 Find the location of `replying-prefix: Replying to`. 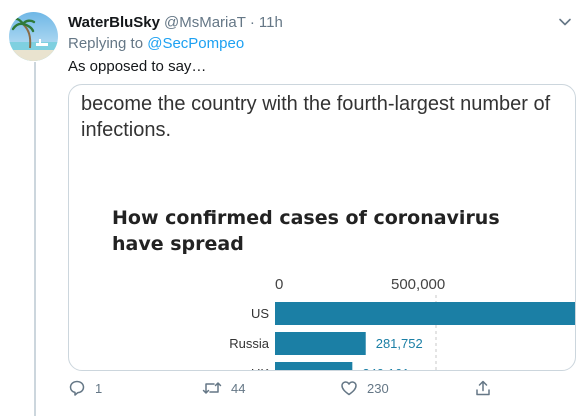

replying-prefix: Replying to is located at coordinates (108, 43).